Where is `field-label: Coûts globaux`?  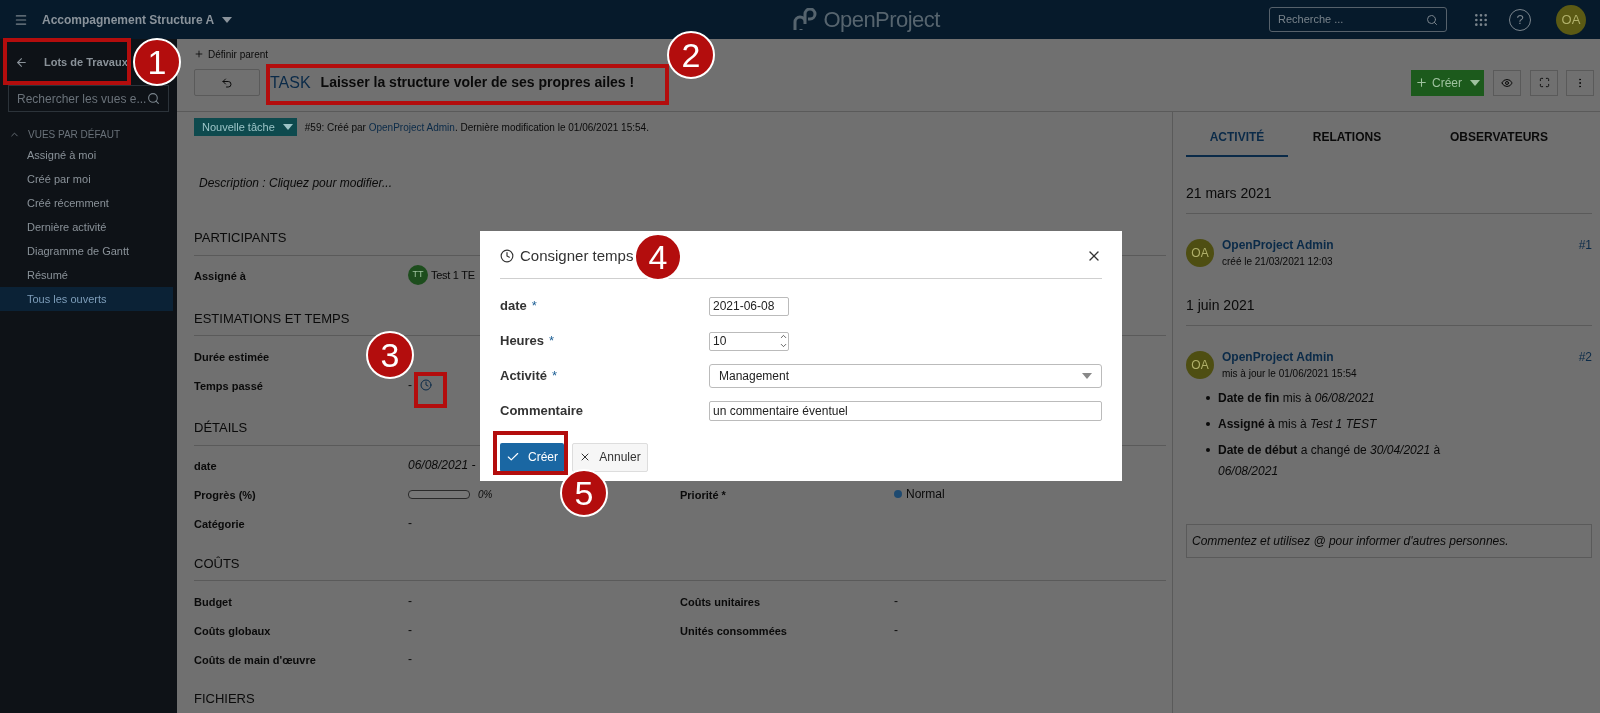 field-label: Coûts globaux is located at coordinates (232, 630).